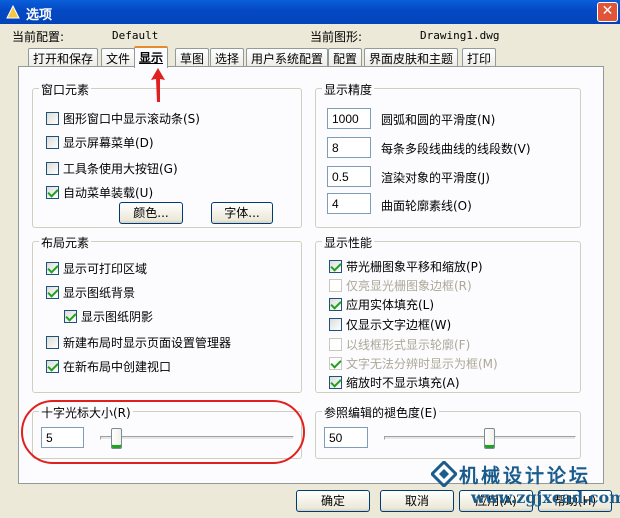  I want to click on tab-display: 显示, so click(151, 57).